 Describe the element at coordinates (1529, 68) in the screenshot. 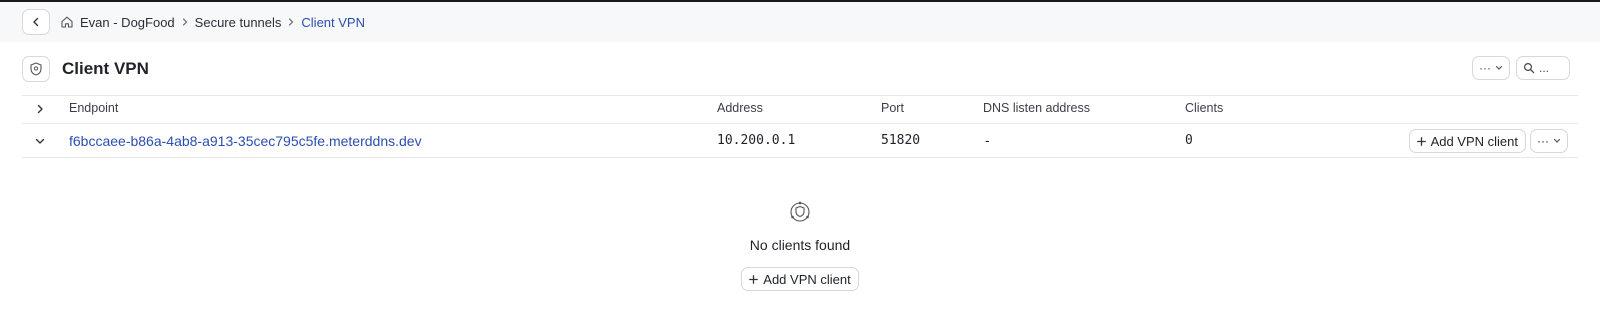

I see `search-icon` at that location.